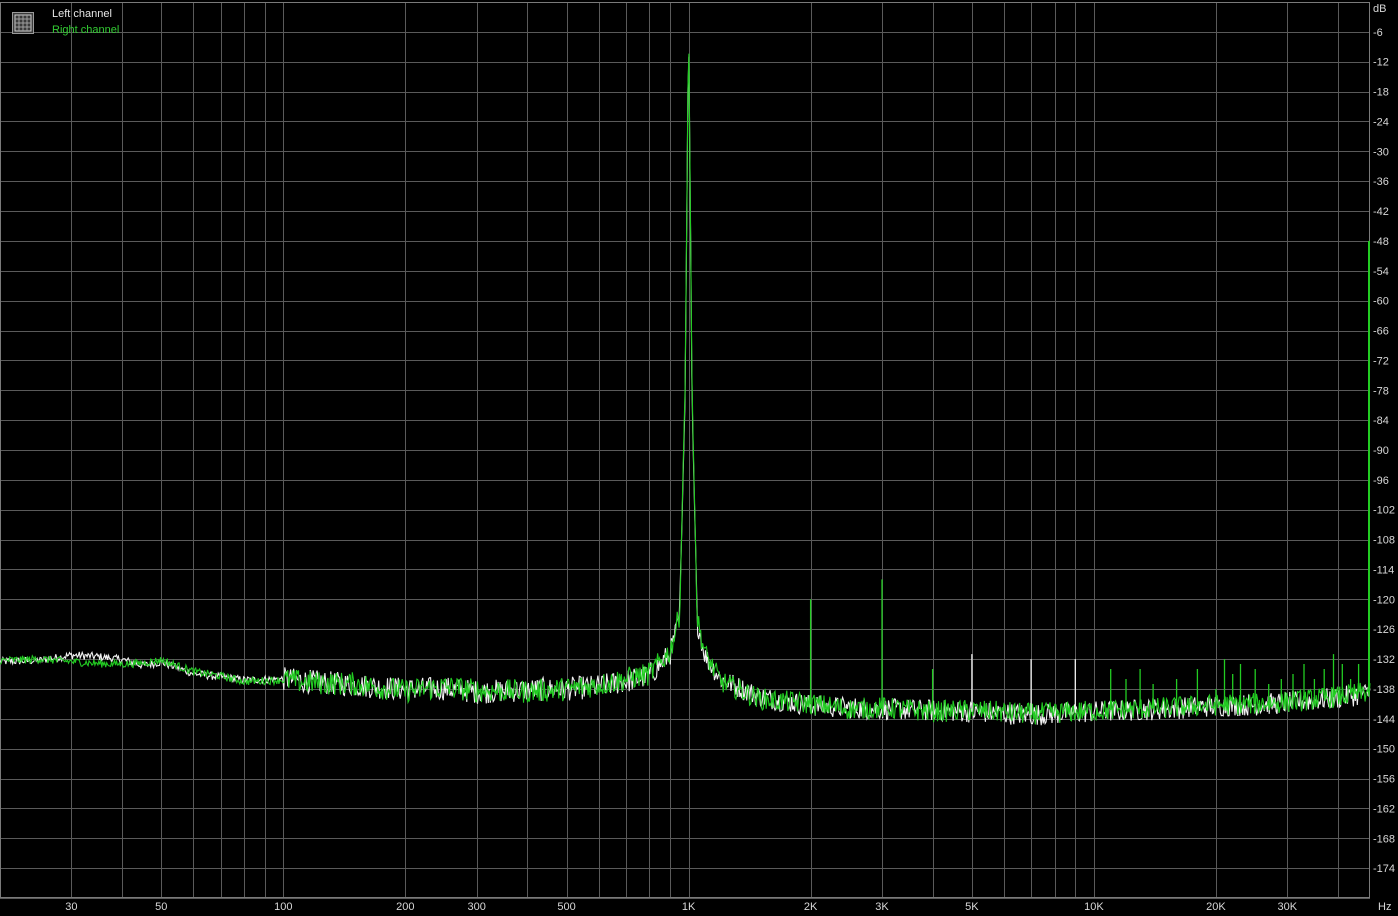 The height and width of the screenshot is (916, 1398). I want to click on y-tick-label: -12, so click(1381, 63).